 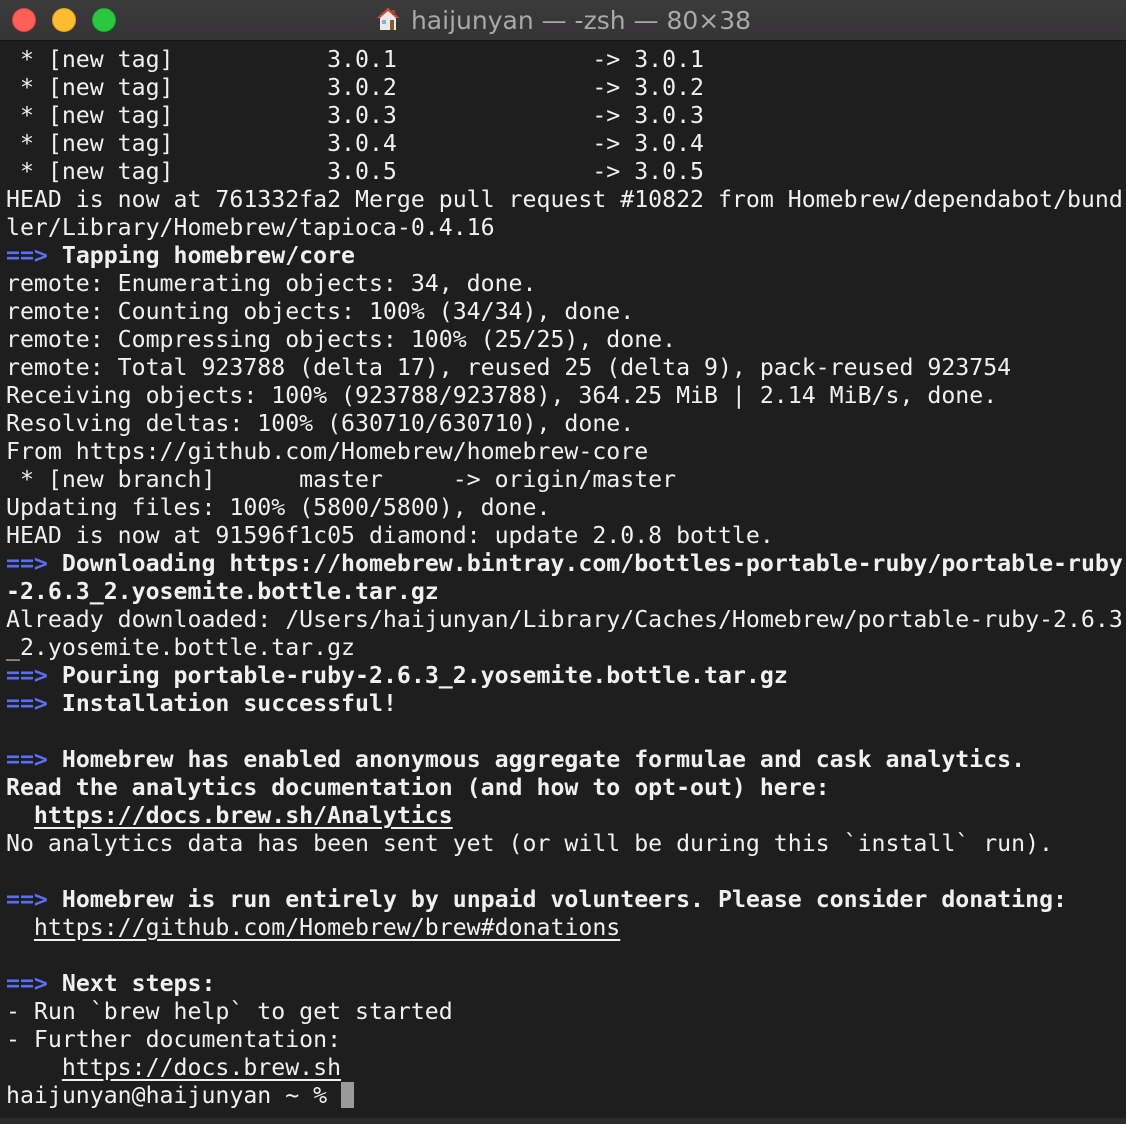 I want to click on heading-text: Tapping homebrew/core, so click(x=208, y=255).